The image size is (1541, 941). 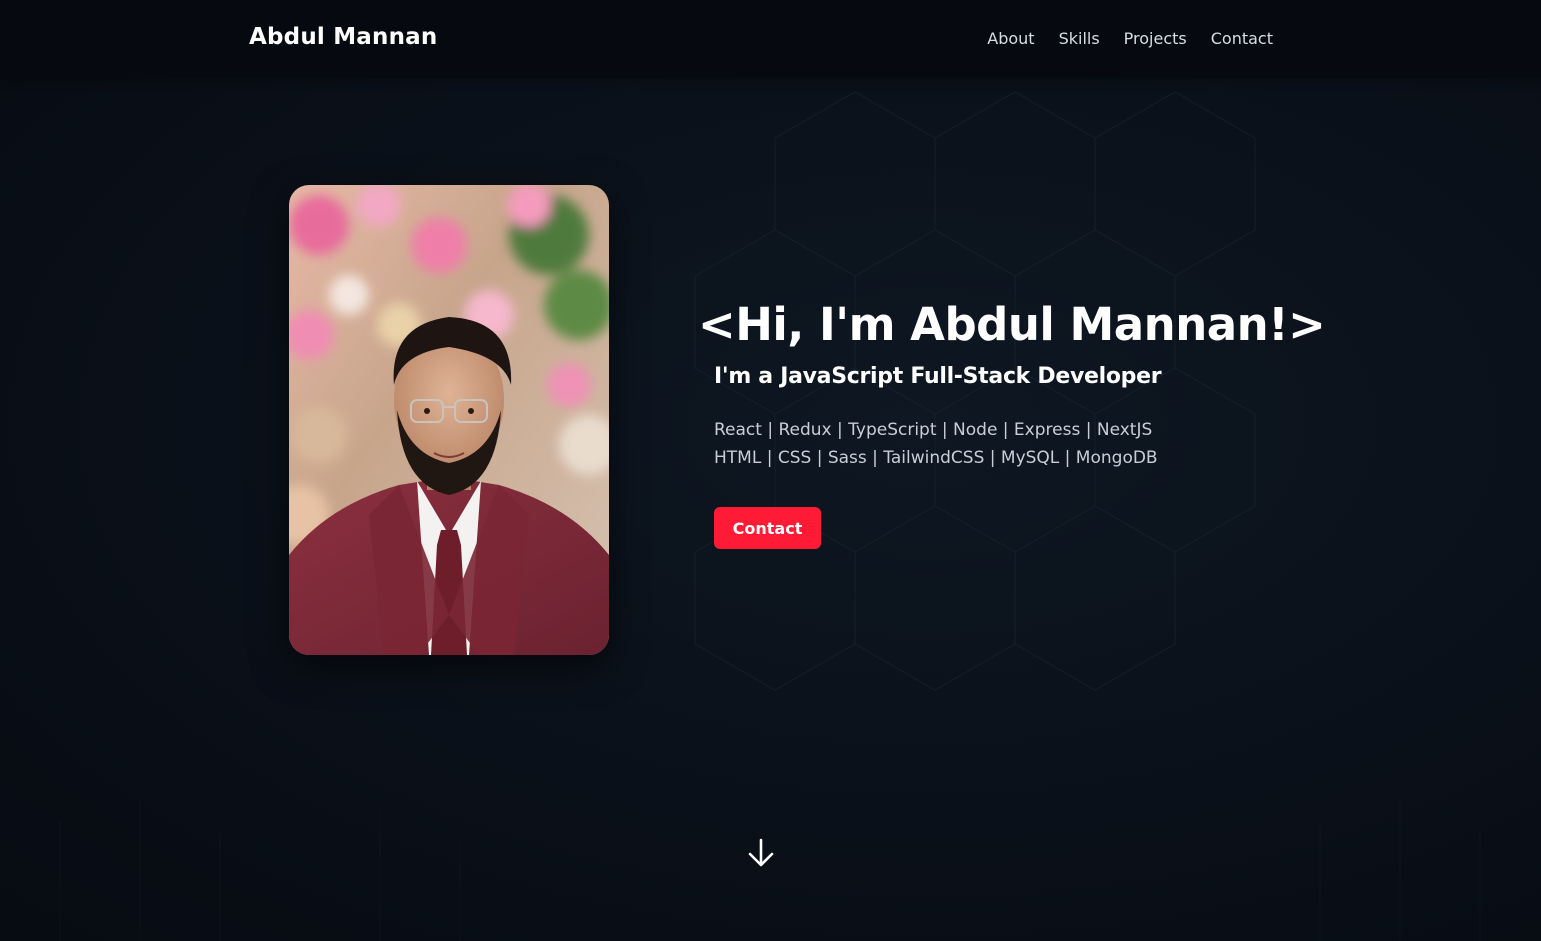 What do you see at coordinates (1155, 38) in the screenshot?
I see `nav-link-projects: Projects` at bounding box center [1155, 38].